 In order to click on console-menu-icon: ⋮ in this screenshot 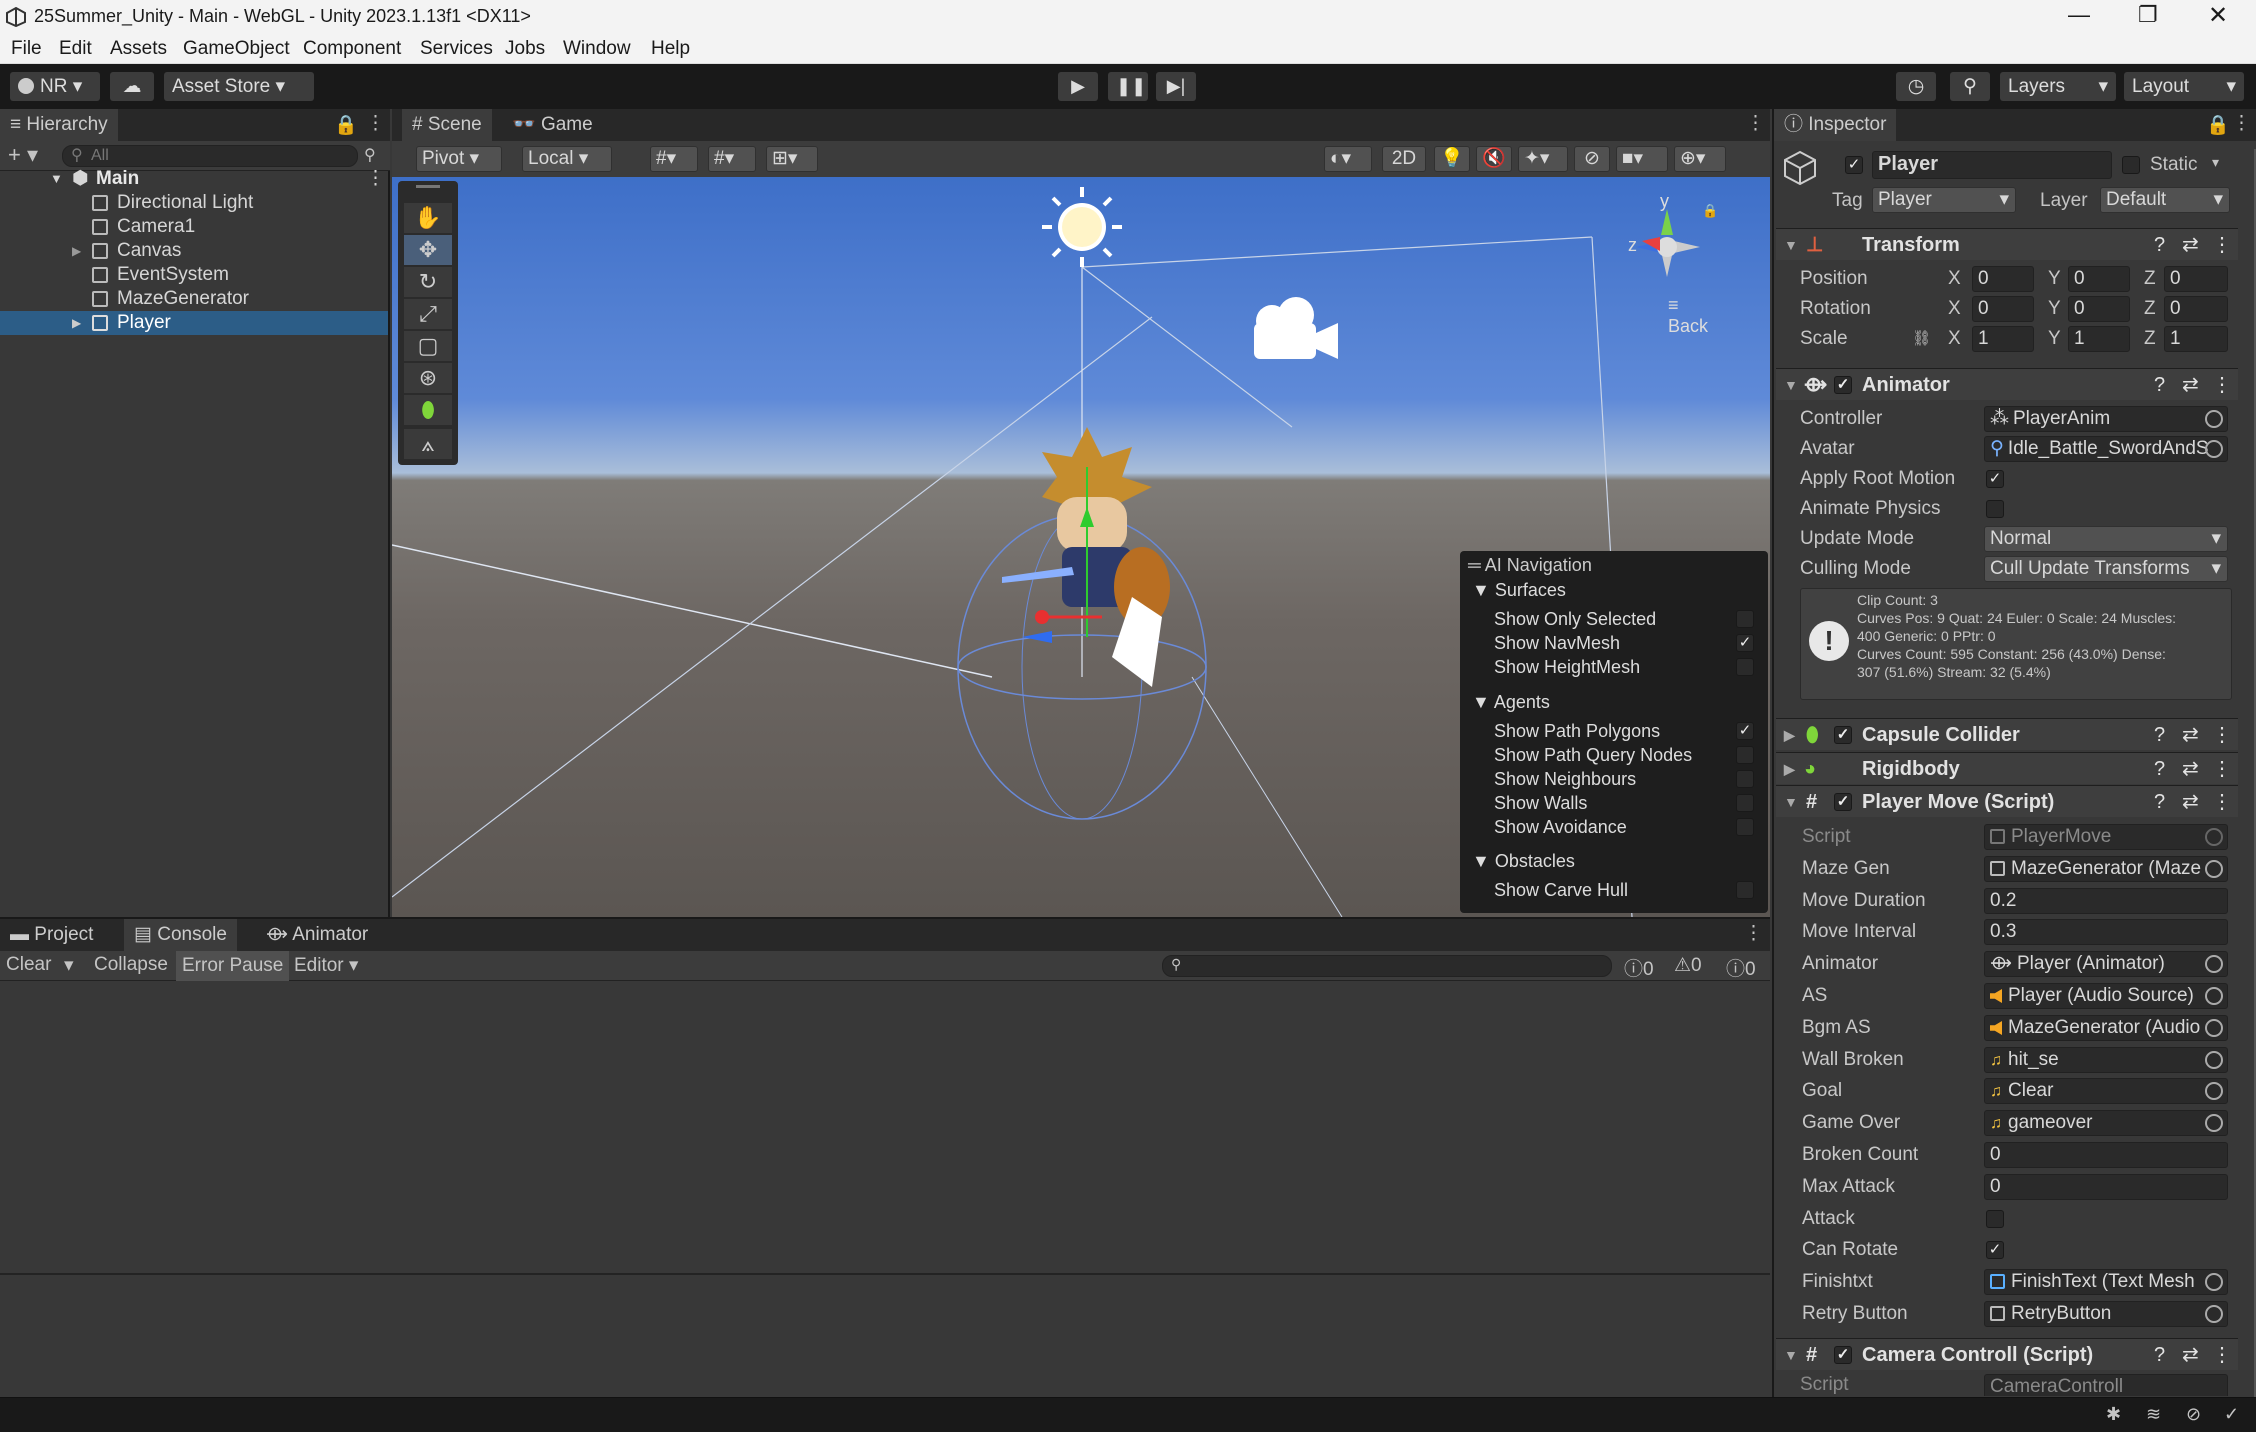, I will do `click(1753, 933)`.